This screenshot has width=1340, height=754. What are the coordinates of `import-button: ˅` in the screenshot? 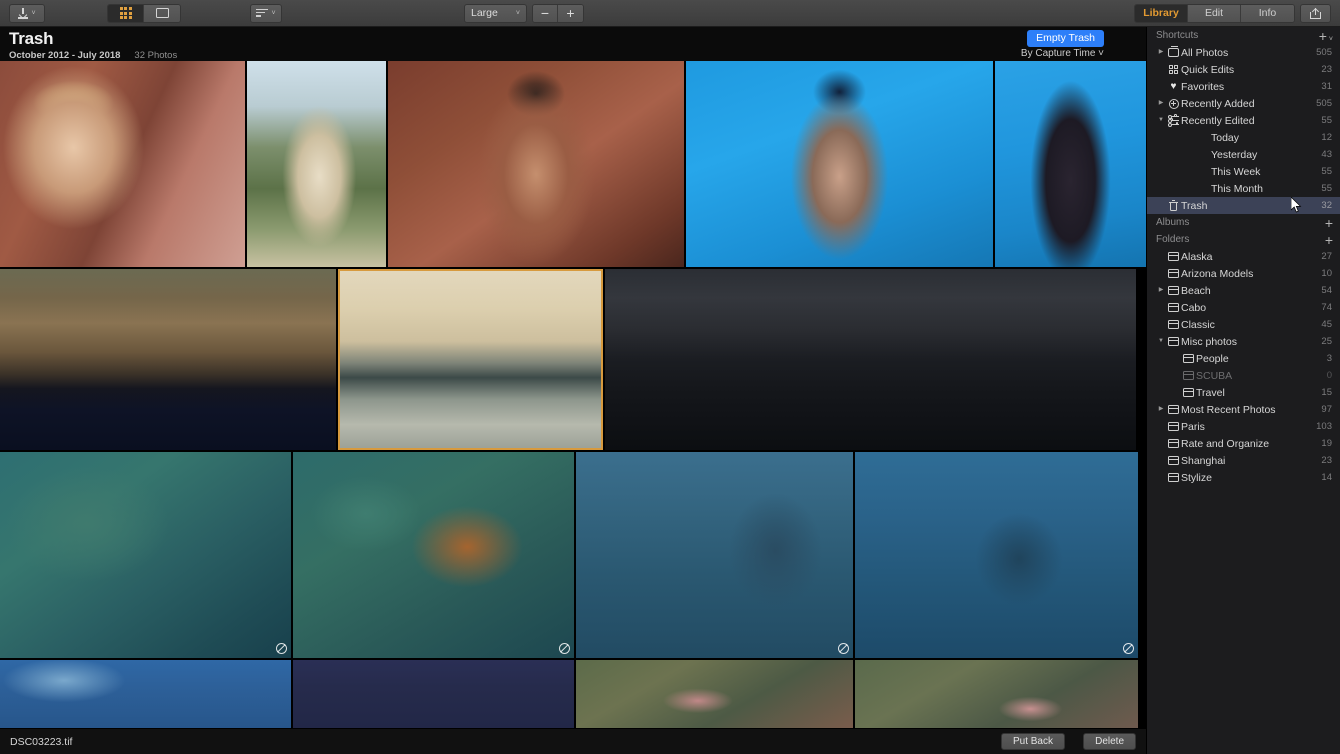 It's located at (27, 13).